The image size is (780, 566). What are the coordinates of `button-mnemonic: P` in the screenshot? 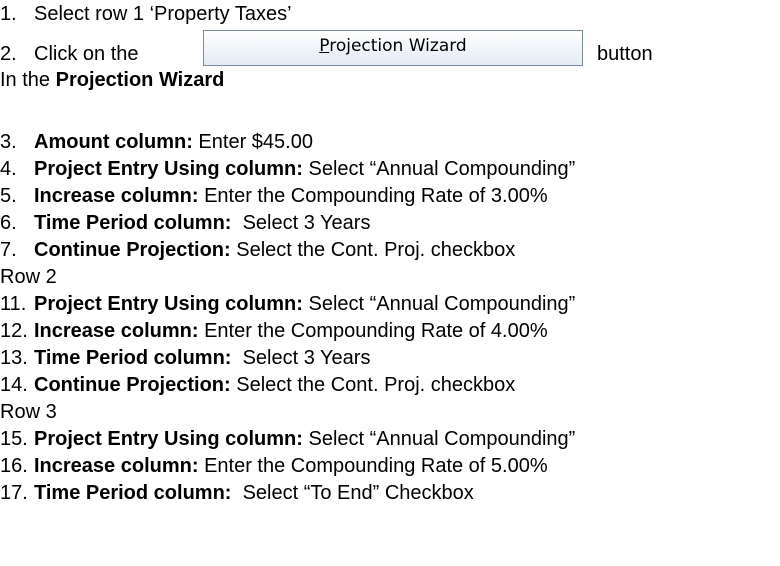 It's located at (324, 46).